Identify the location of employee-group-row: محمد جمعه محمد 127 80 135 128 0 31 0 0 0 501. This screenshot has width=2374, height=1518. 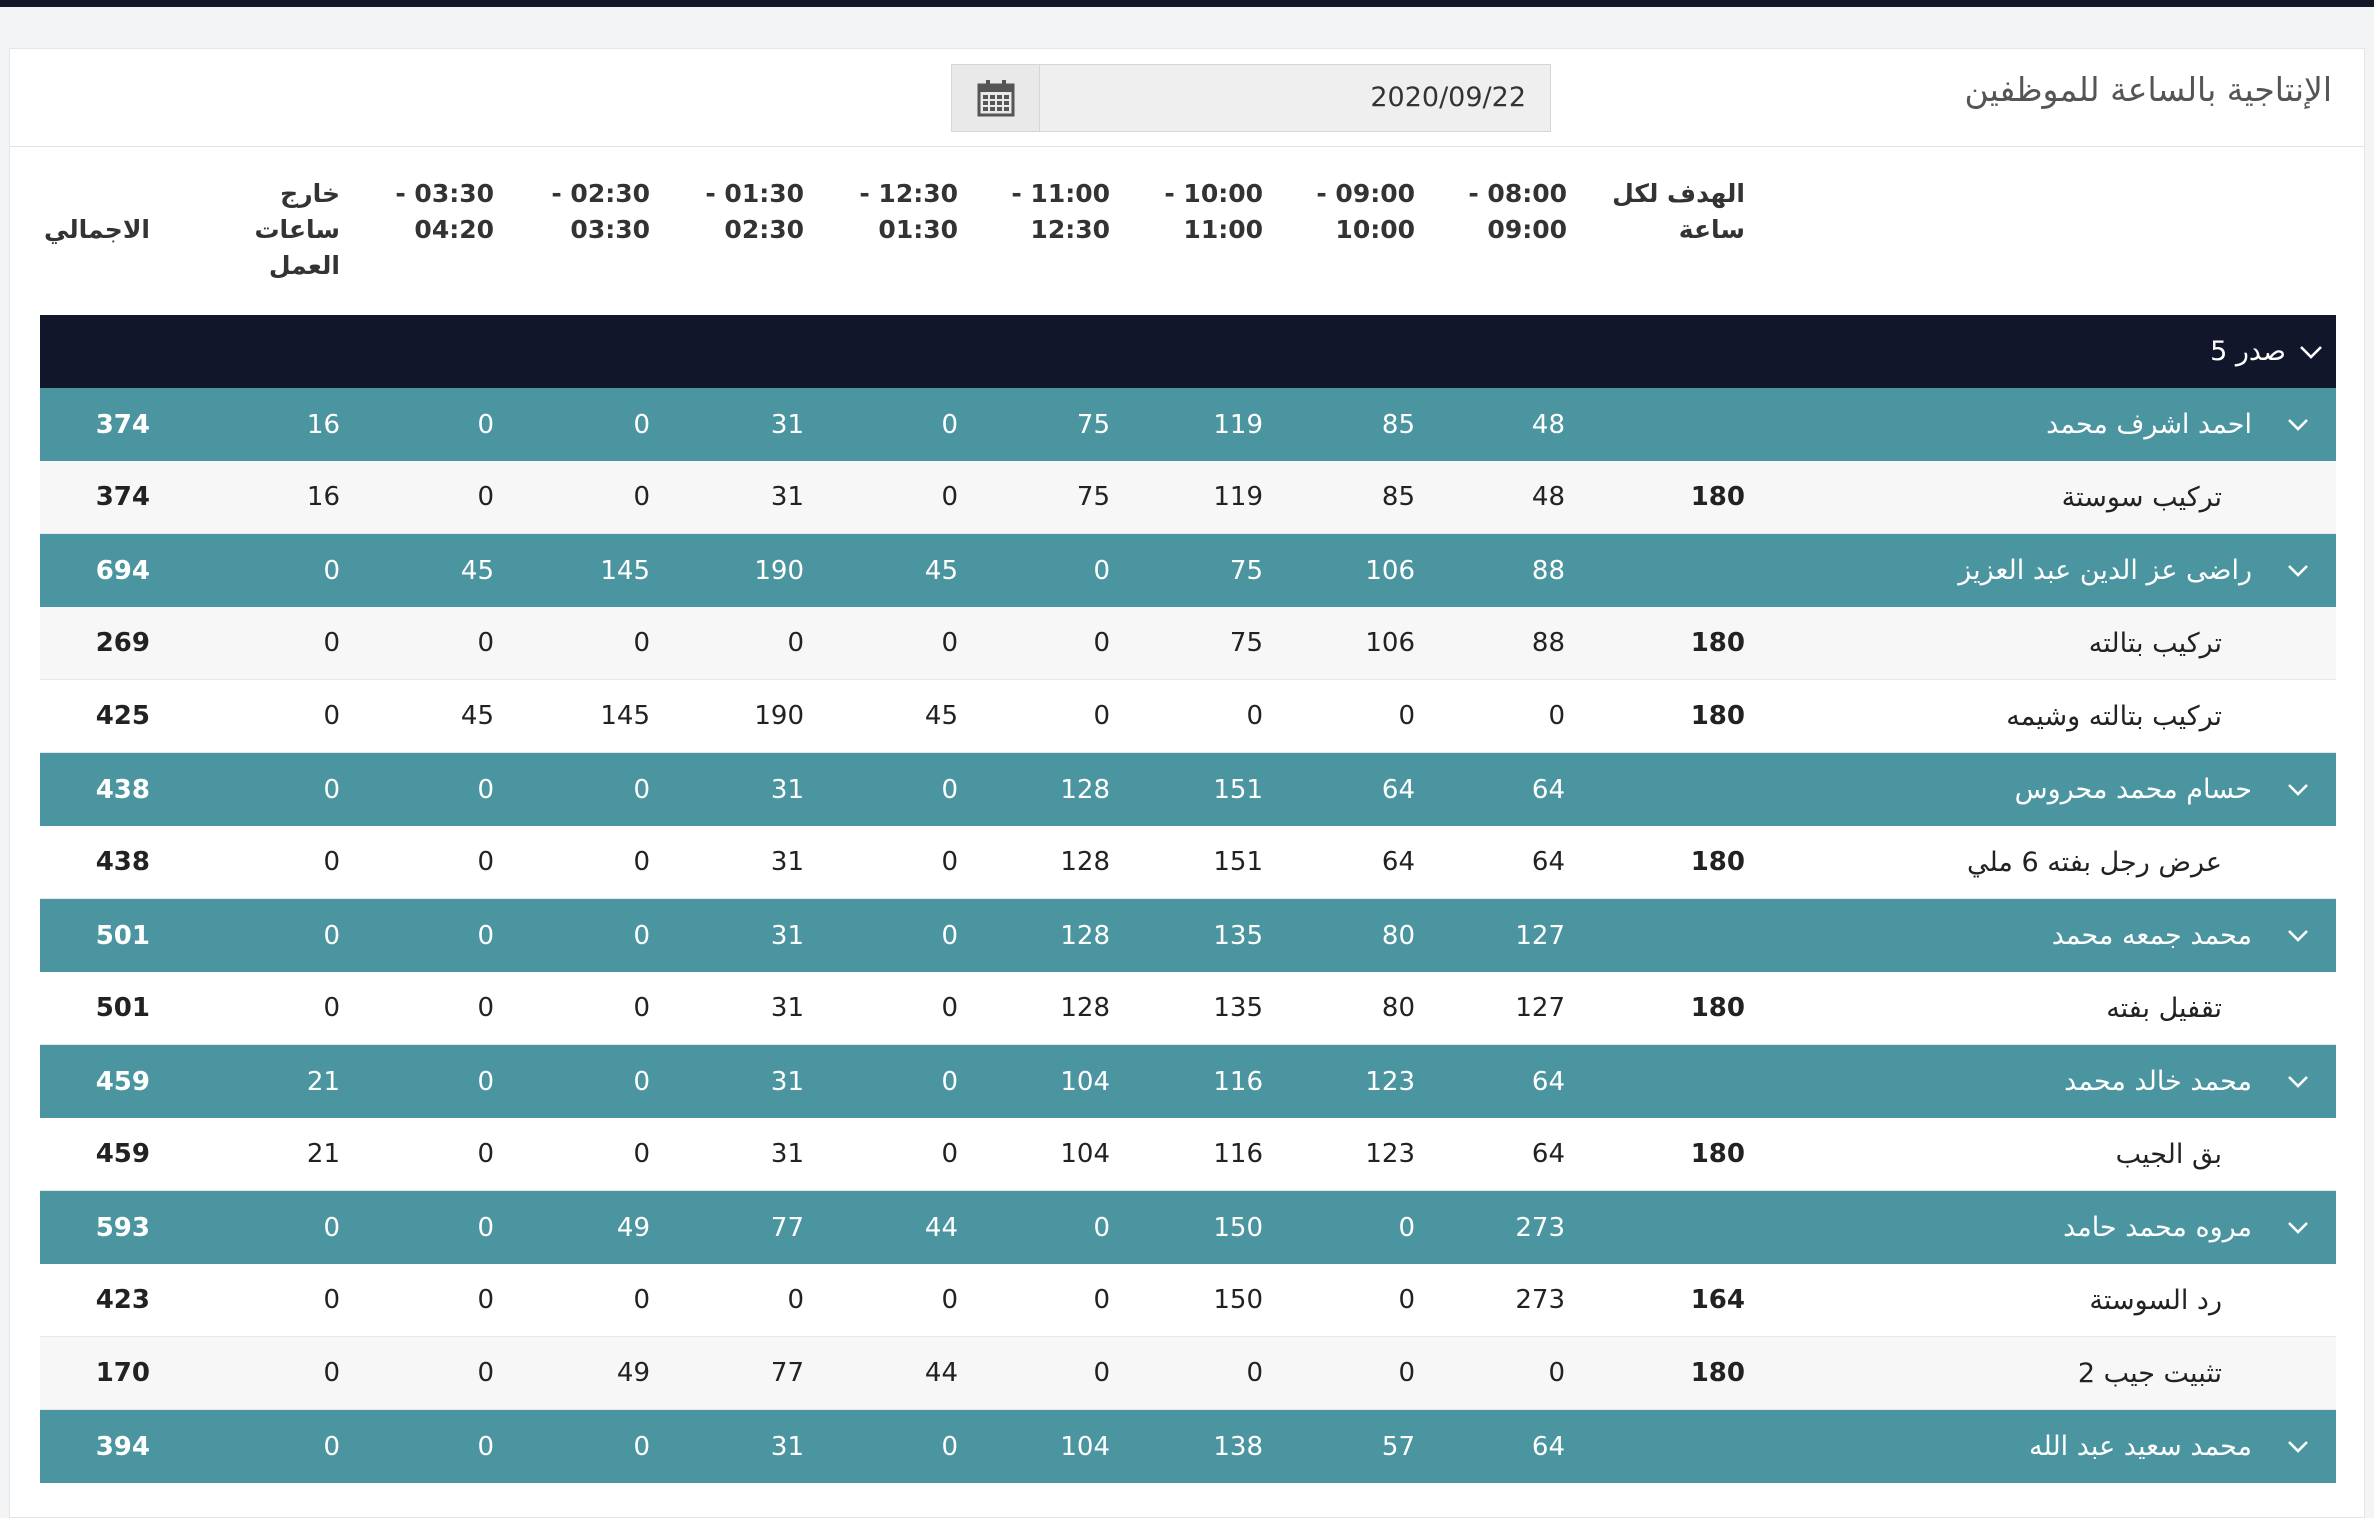
(1188, 935).